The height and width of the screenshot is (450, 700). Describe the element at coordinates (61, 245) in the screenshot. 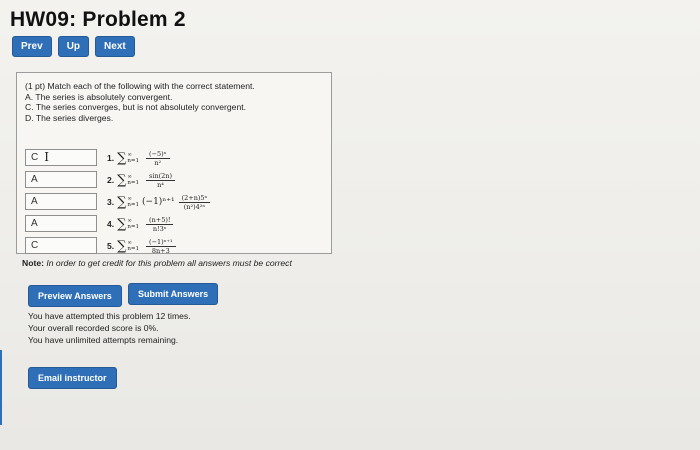

I see `answer-input-5: C` at that location.